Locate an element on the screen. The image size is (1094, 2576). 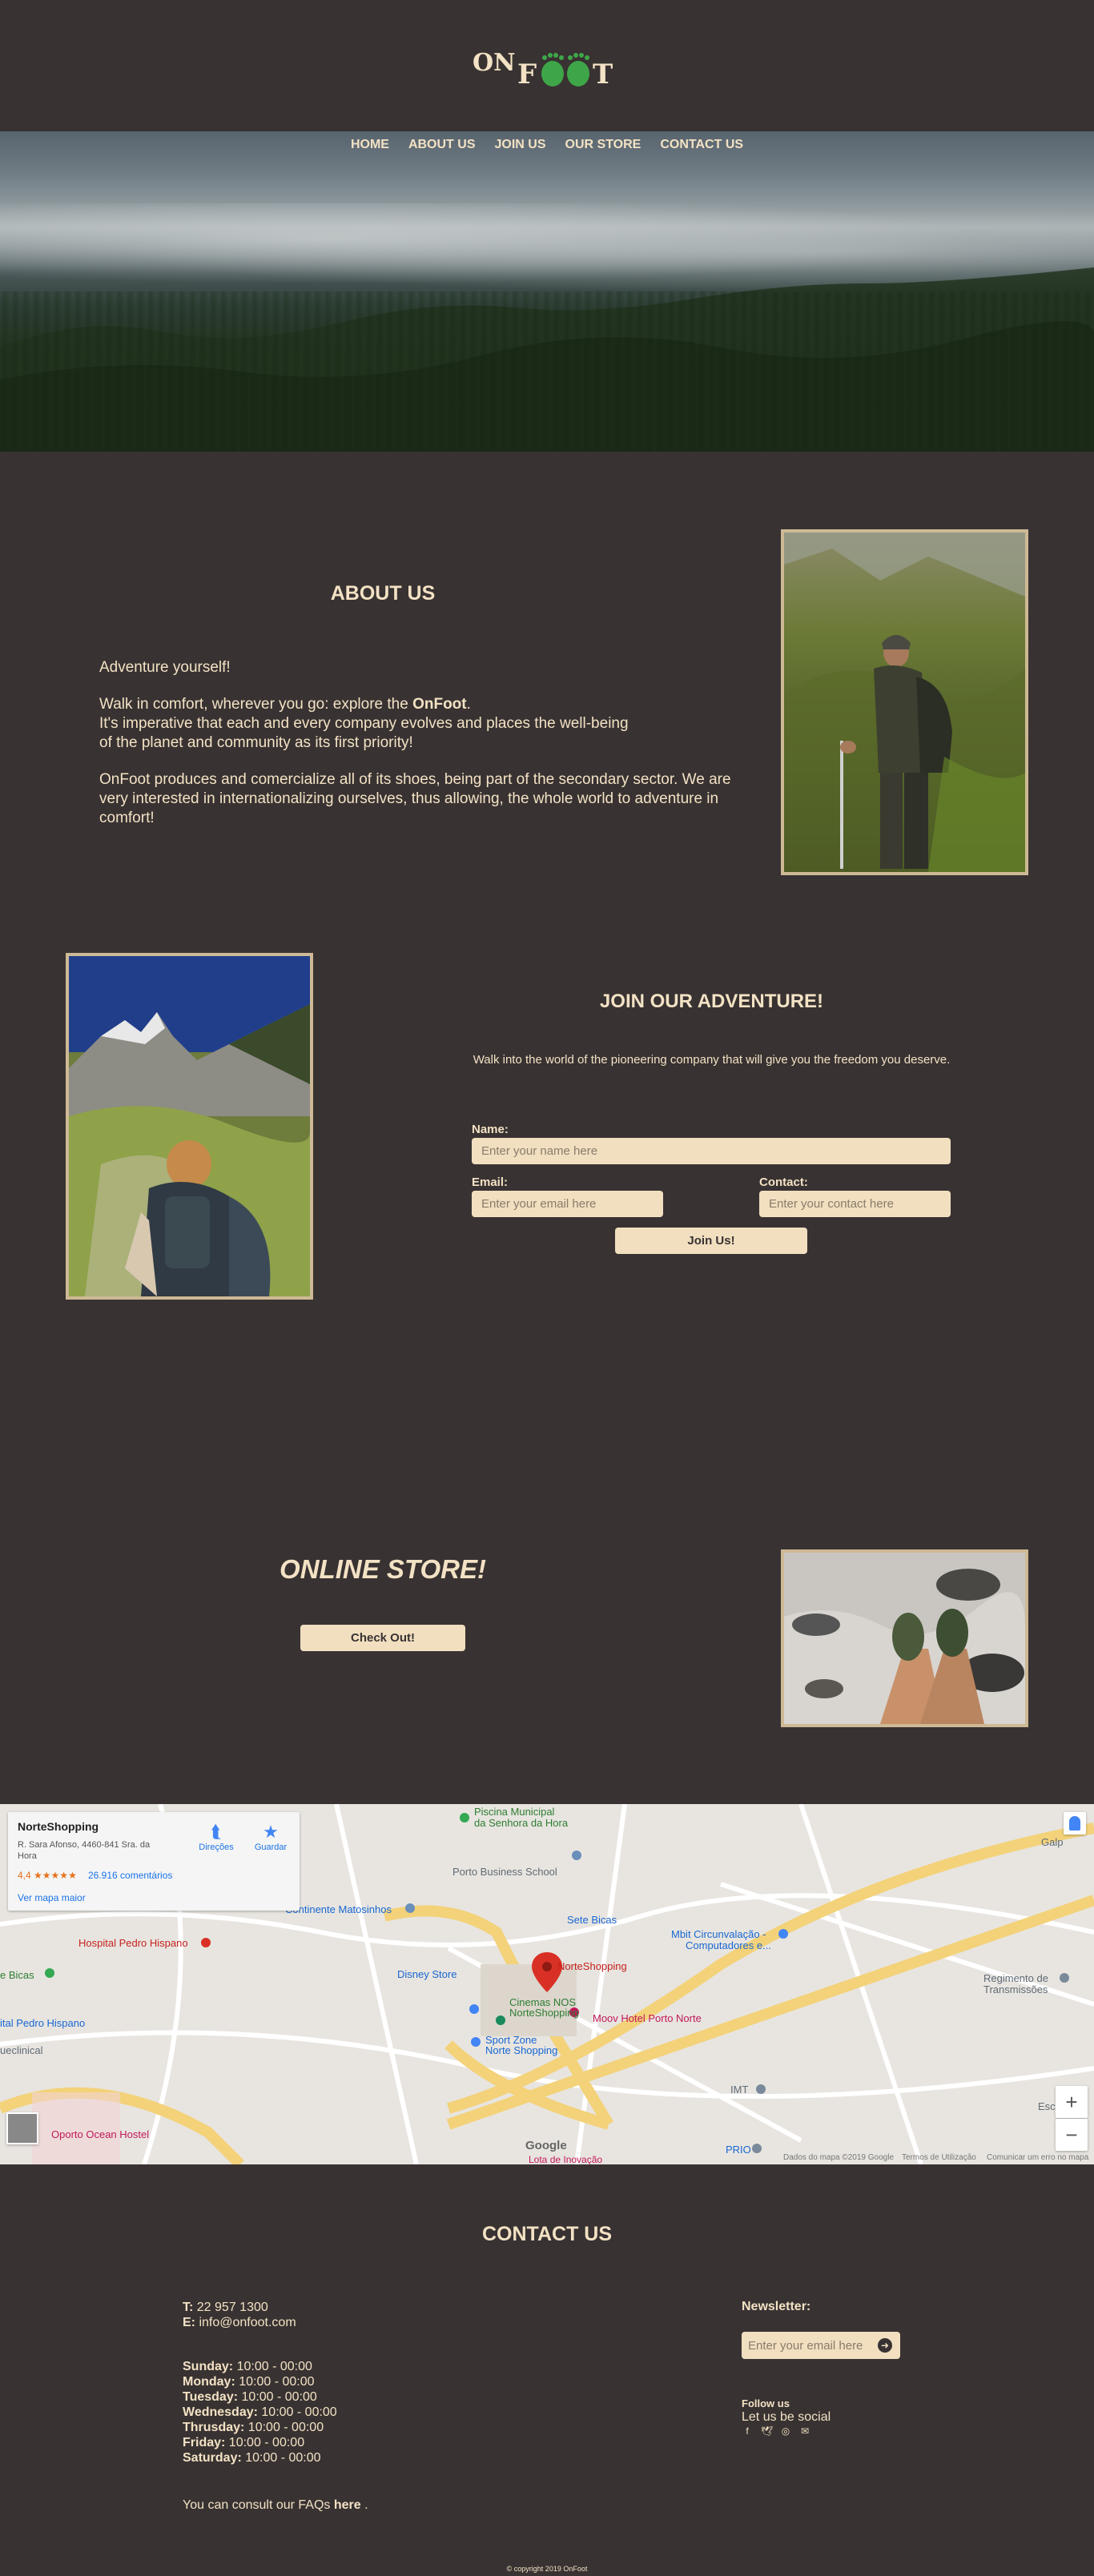
map-label-imt: IMT is located at coordinates (739, 2090).